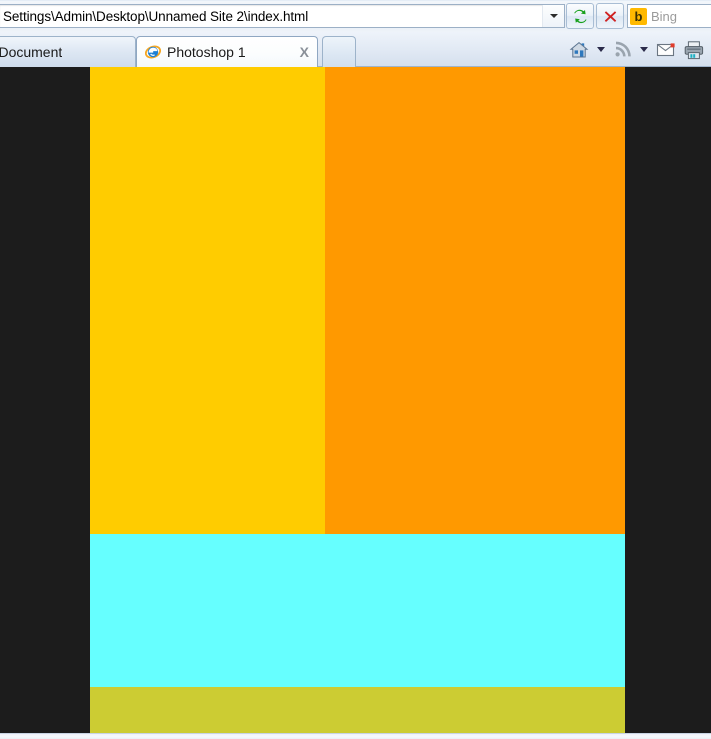 This screenshot has width=711, height=739. I want to click on print-icon, so click(694, 49).